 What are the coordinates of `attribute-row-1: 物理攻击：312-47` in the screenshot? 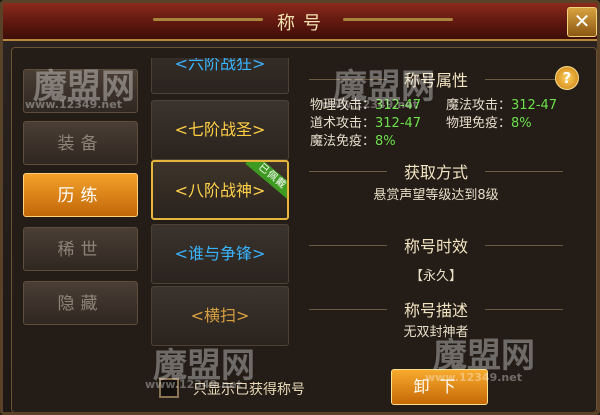 It's located at (365, 103).